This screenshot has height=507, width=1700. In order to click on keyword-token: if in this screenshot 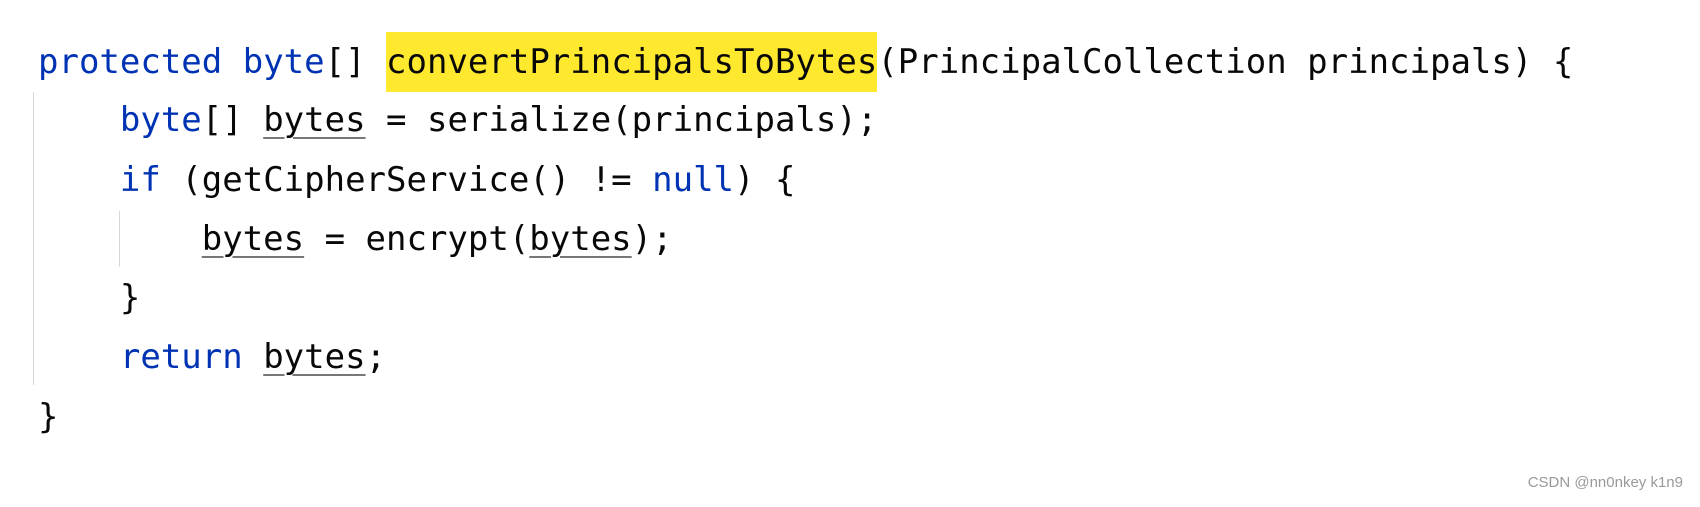, I will do `click(140, 179)`.